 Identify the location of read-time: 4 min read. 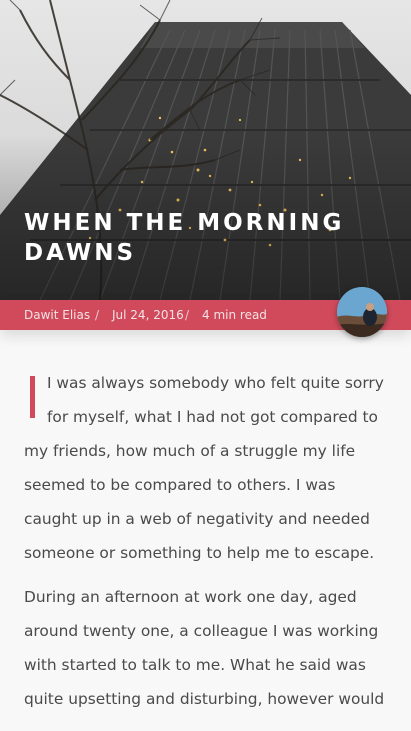
(234, 315).